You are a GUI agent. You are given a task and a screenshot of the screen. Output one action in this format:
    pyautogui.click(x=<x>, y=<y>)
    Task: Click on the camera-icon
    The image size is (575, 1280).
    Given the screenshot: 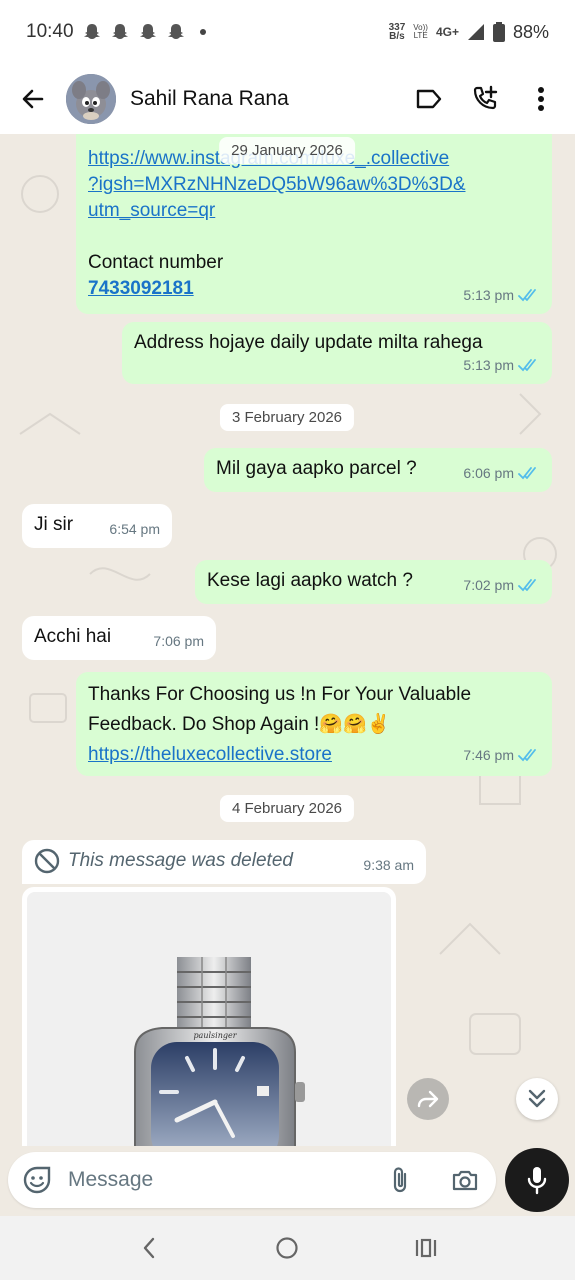 What is the action you would take?
    pyautogui.click(x=465, y=1180)
    